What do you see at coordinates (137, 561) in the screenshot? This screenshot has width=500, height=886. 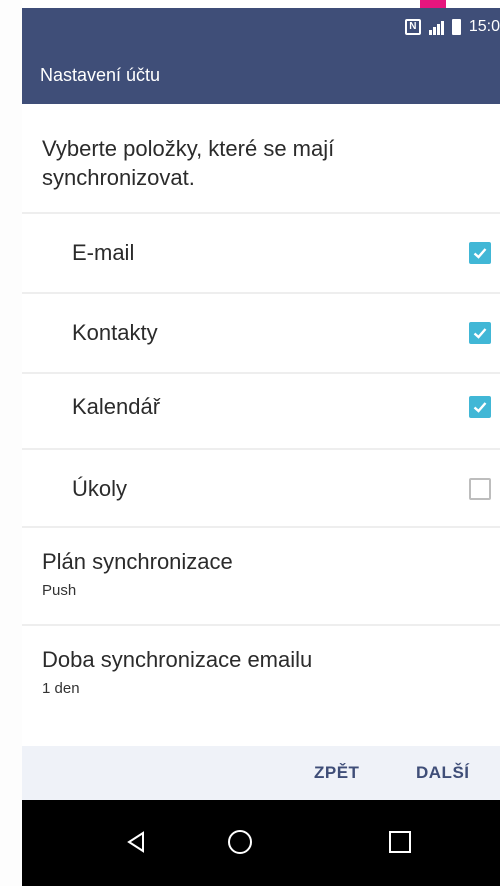 I see `setting-title: Plán synchronizace` at bounding box center [137, 561].